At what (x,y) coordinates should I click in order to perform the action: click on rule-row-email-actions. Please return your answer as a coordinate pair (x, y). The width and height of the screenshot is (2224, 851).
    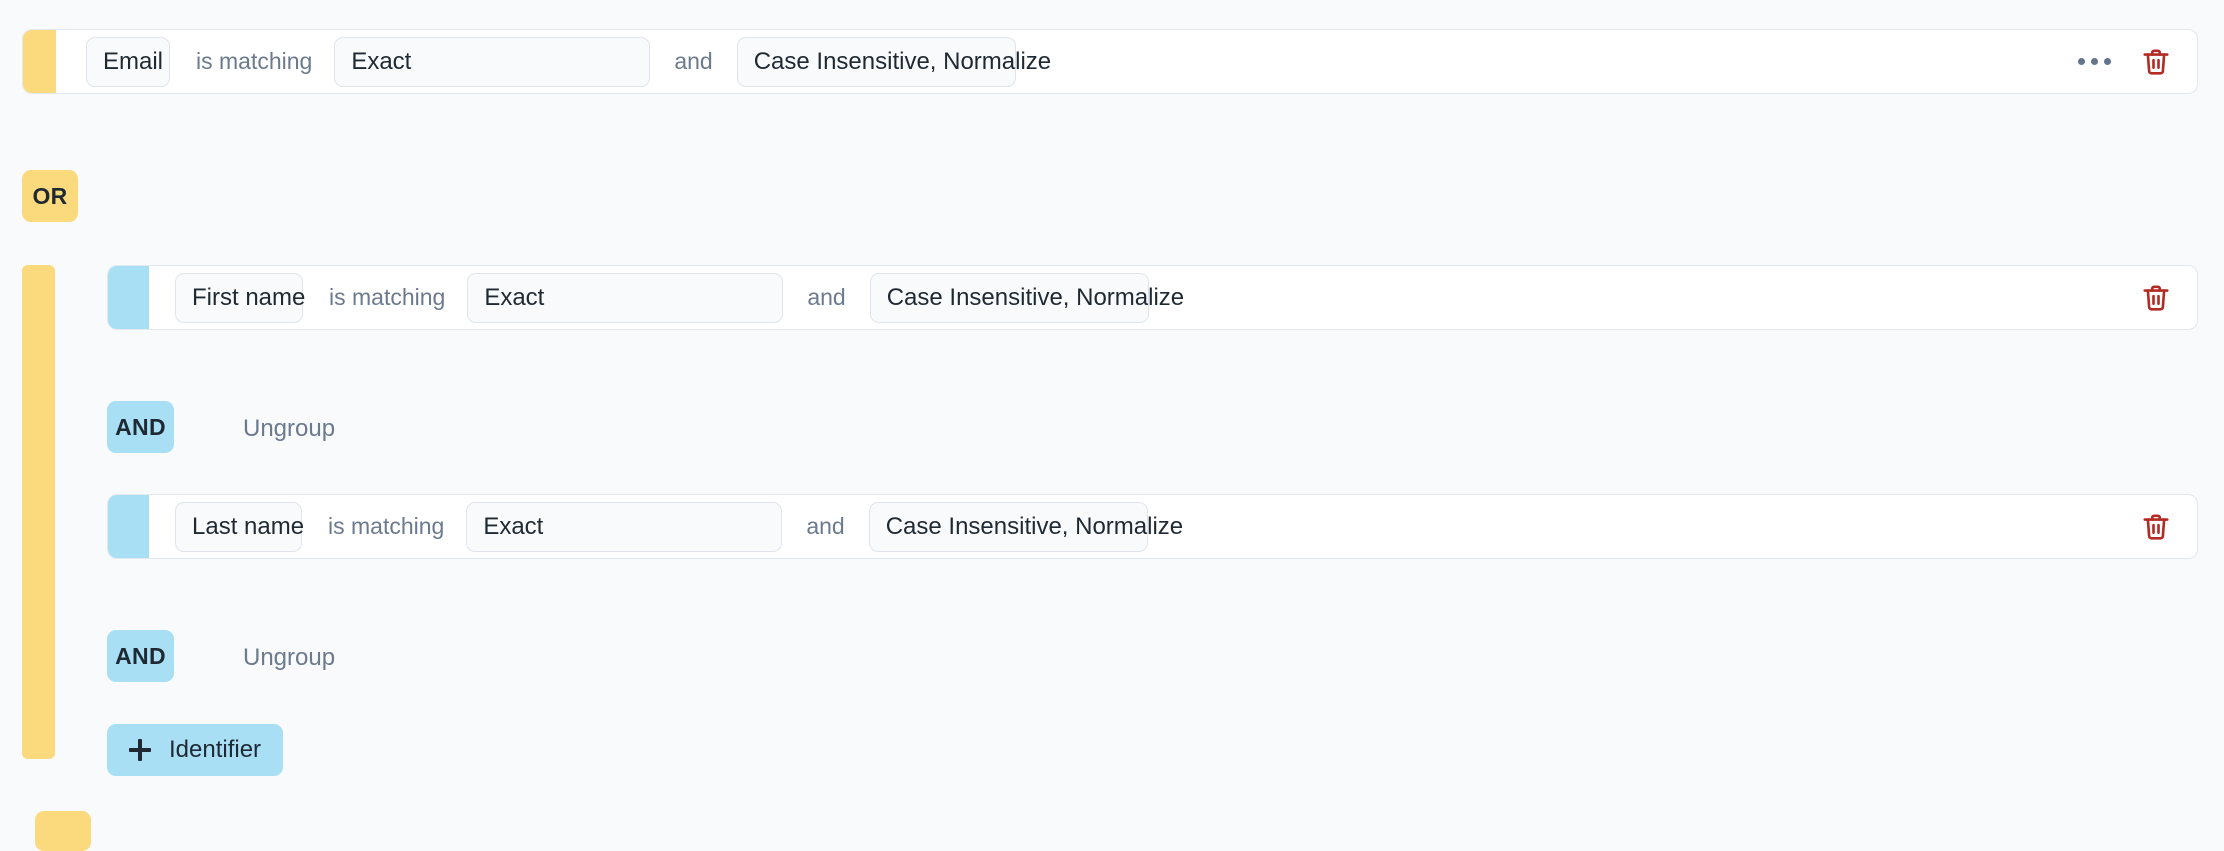
    Looking at the image, I should click on (2134, 61).